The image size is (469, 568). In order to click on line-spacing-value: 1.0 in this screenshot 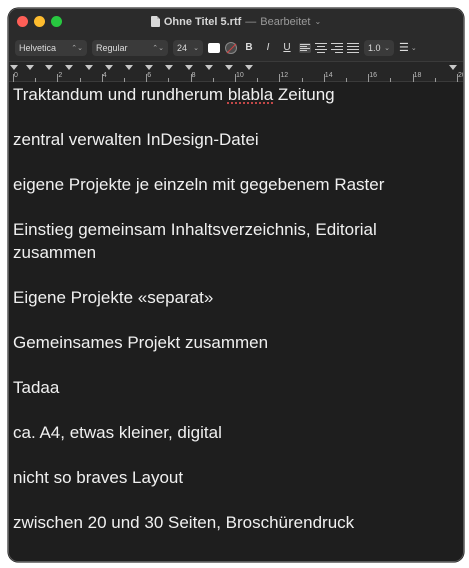, I will do `click(374, 47)`.